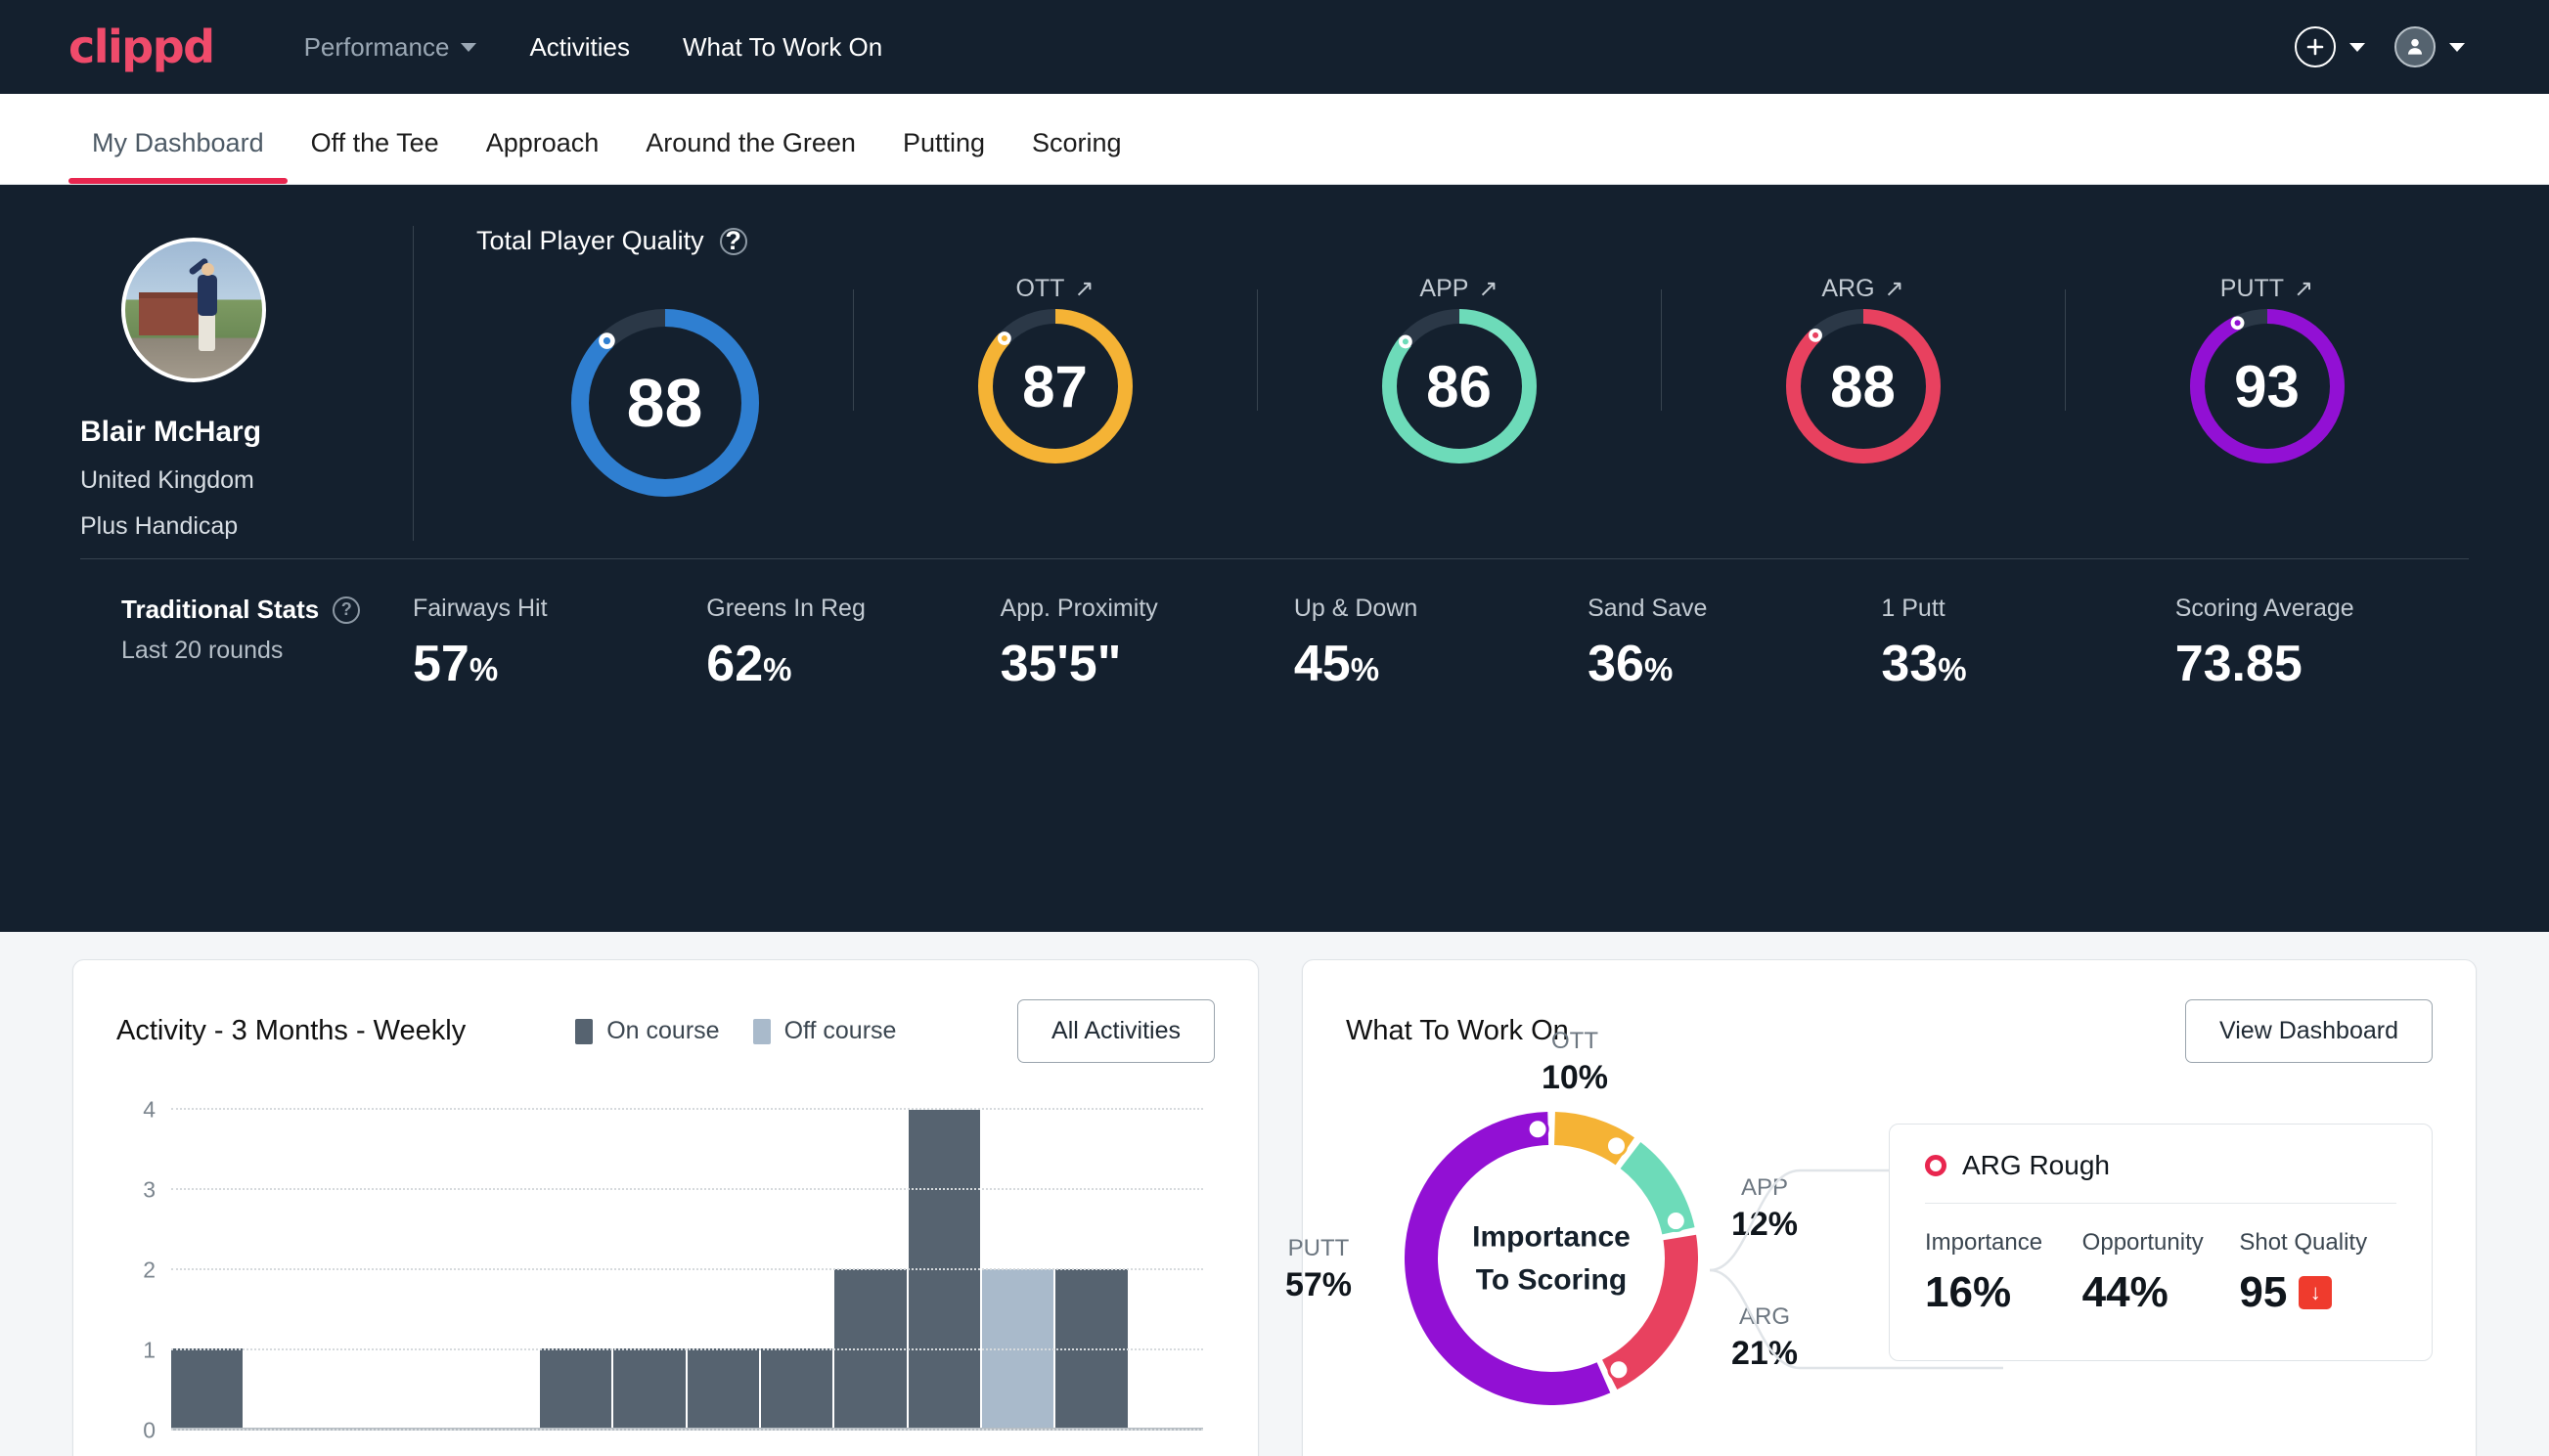  Describe the element at coordinates (2309, 1031) in the screenshot. I see `view-dashboard-button: View Dashboard` at that location.